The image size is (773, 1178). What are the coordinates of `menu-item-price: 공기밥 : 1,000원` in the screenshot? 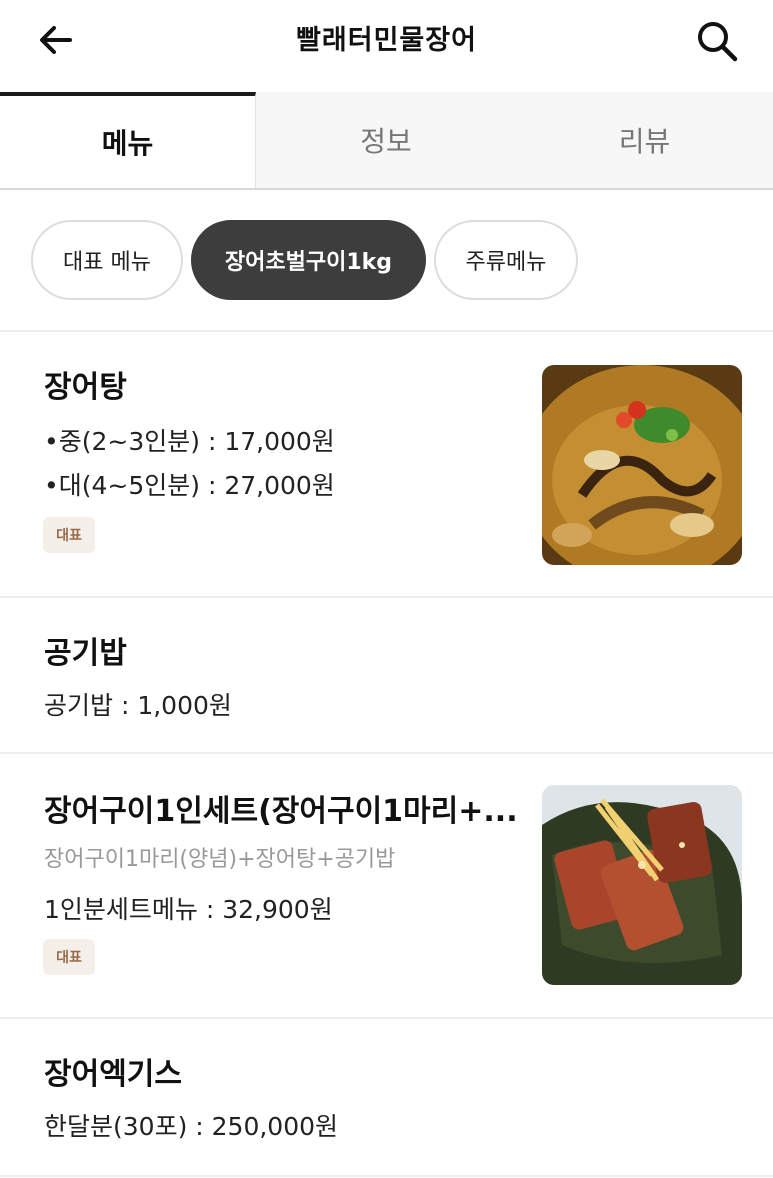 It's located at (138, 705).